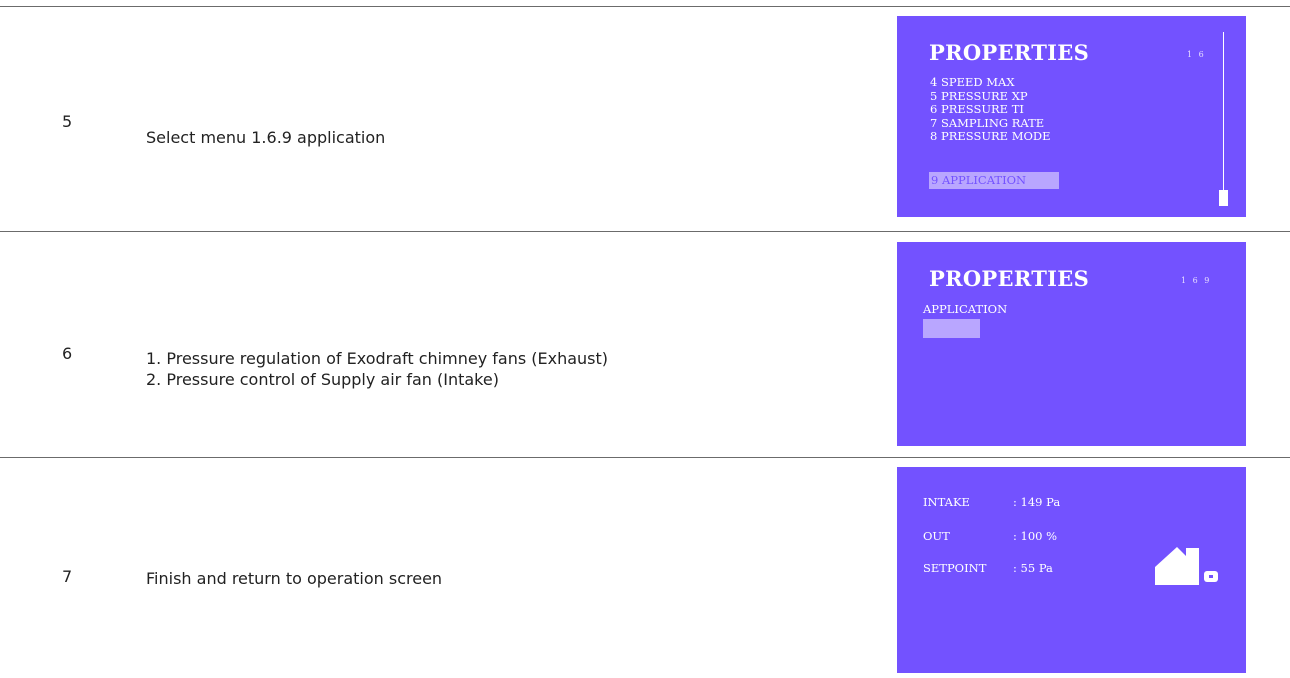 The width and height of the screenshot is (1290, 678). What do you see at coordinates (994, 180) in the screenshot?
I see `menu-item-selected: 9 APPLICATION` at bounding box center [994, 180].